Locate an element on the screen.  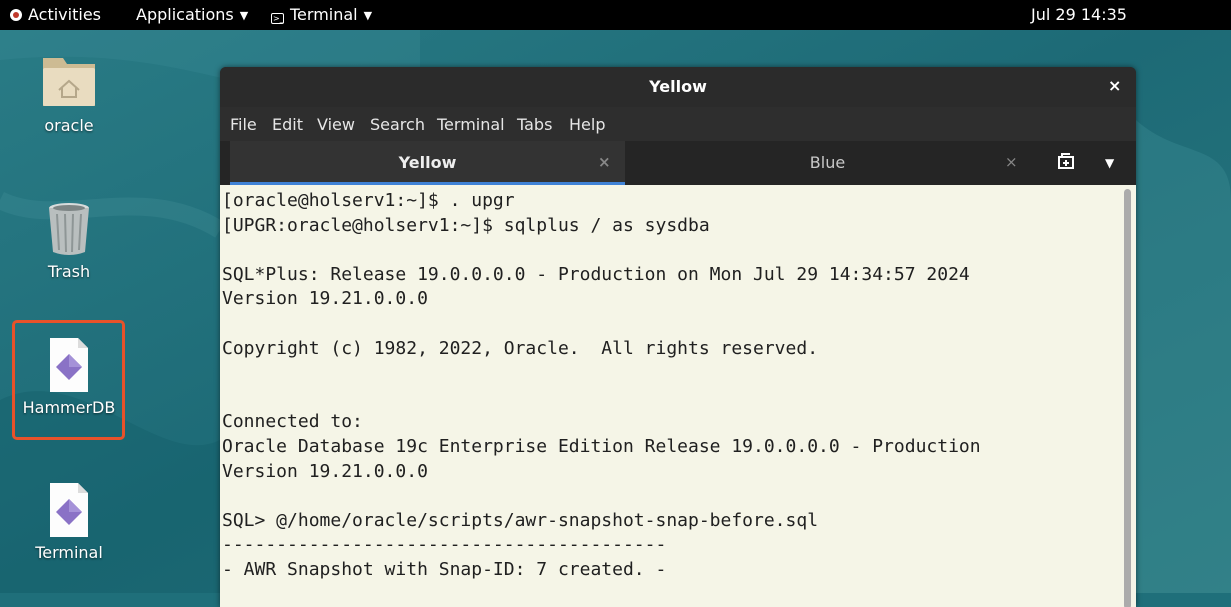
tab-yellow: Yellow × is located at coordinates (427, 163).